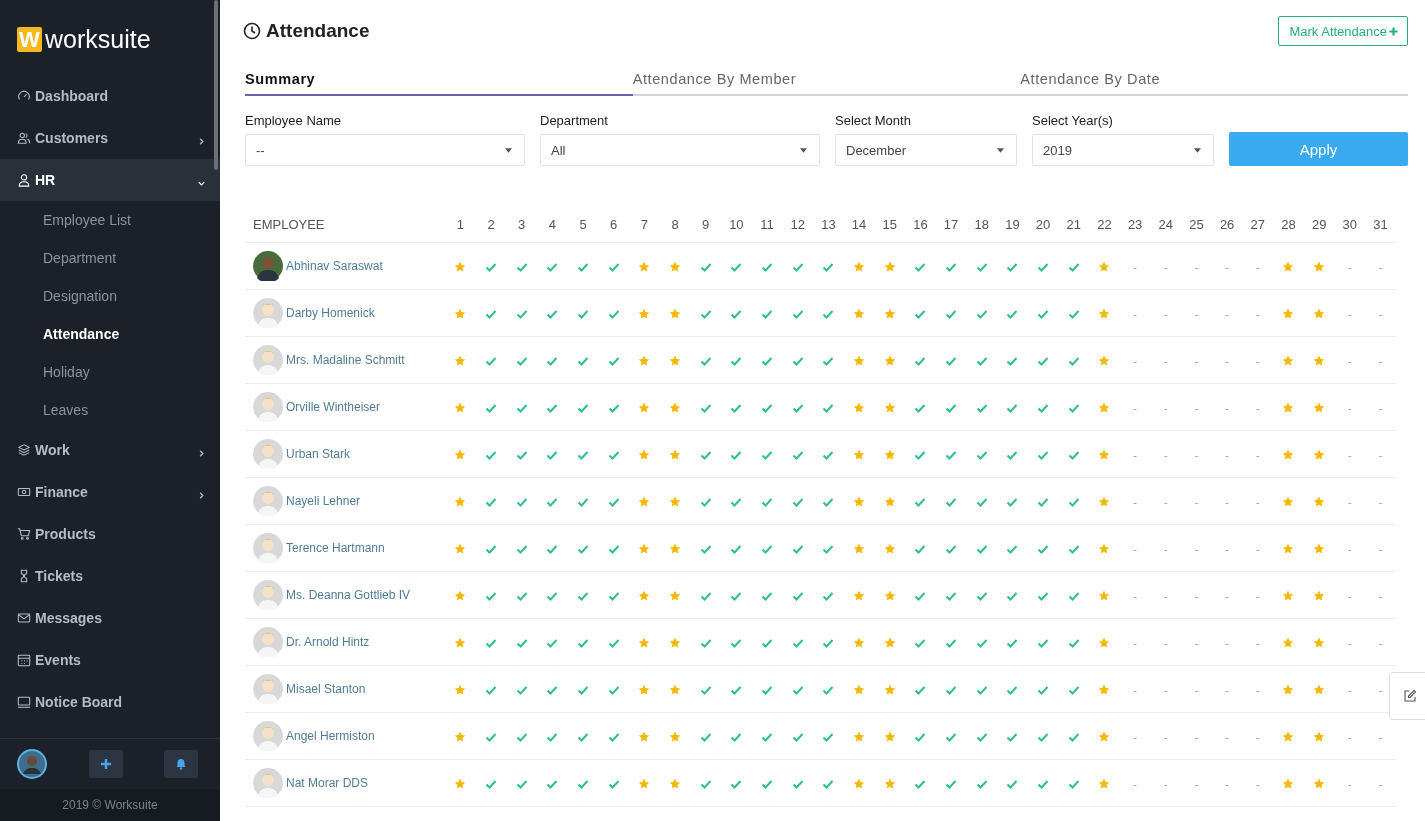  Describe the element at coordinates (29, 39) in the screenshot. I see `logo-mark: W` at that location.